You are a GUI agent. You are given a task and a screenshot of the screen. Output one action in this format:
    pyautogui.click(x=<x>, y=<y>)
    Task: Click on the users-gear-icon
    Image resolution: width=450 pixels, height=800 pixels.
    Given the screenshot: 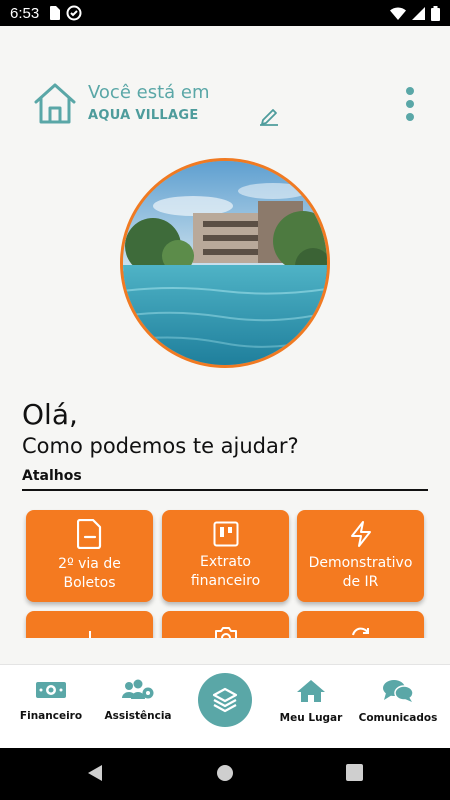 What is the action you would take?
    pyautogui.click(x=138, y=689)
    